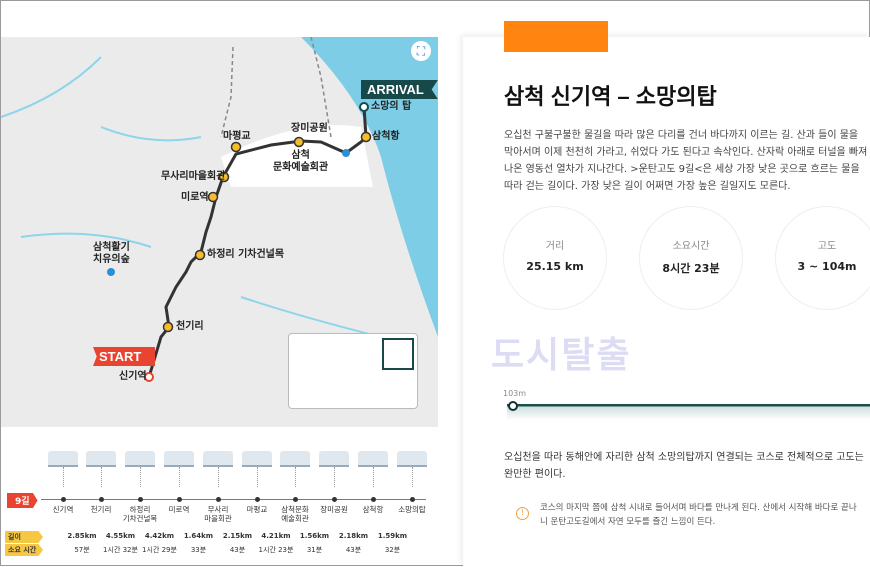 The height and width of the screenshot is (567, 870). I want to click on stop-name: 미로역, so click(179, 509).